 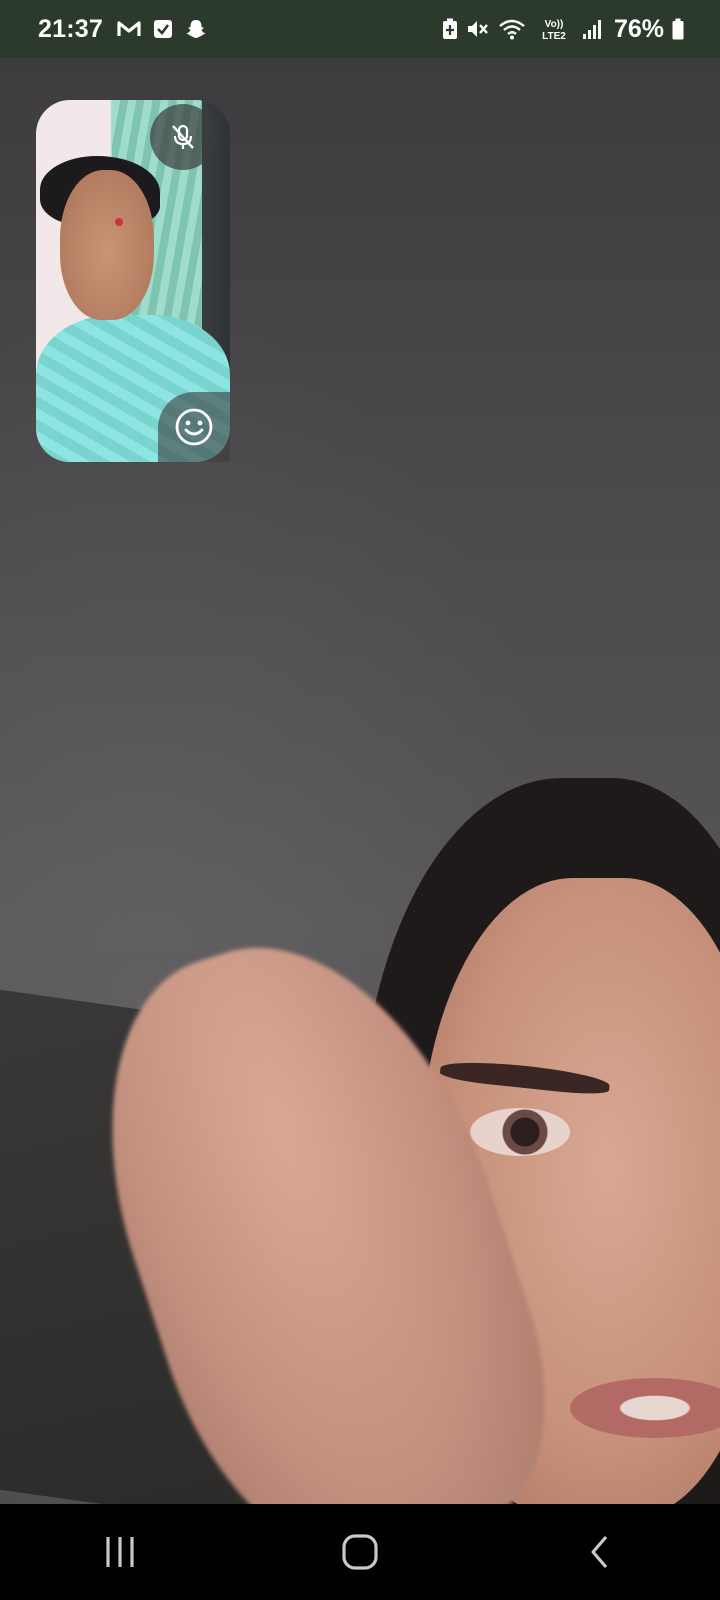 What do you see at coordinates (592, 29) in the screenshot?
I see `signal-icon` at bounding box center [592, 29].